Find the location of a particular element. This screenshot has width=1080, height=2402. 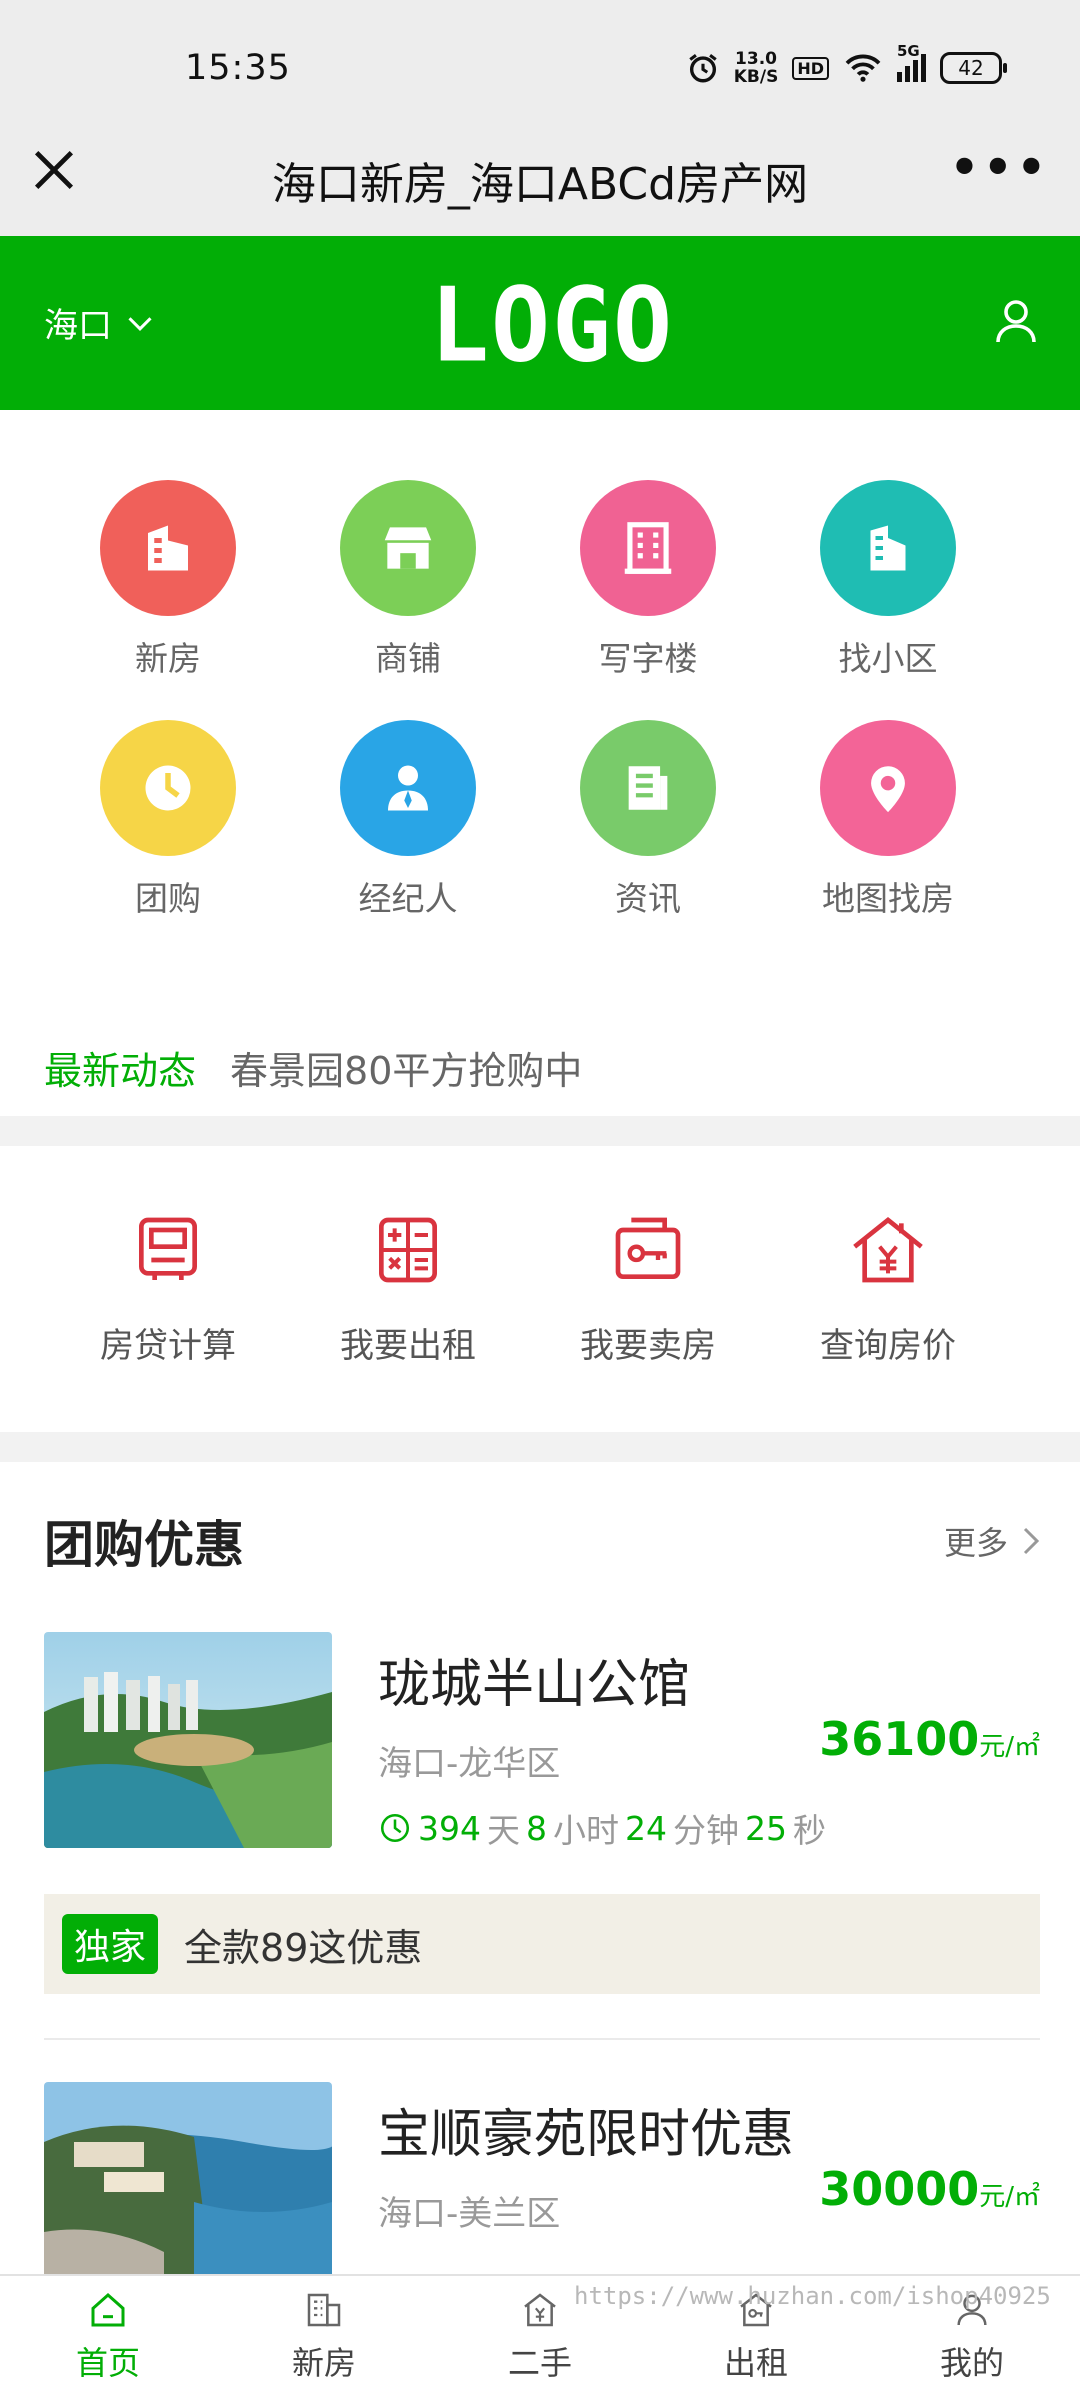

news-ticker: 最新动态 春景园80平方抢购中 is located at coordinates (313, 1067).